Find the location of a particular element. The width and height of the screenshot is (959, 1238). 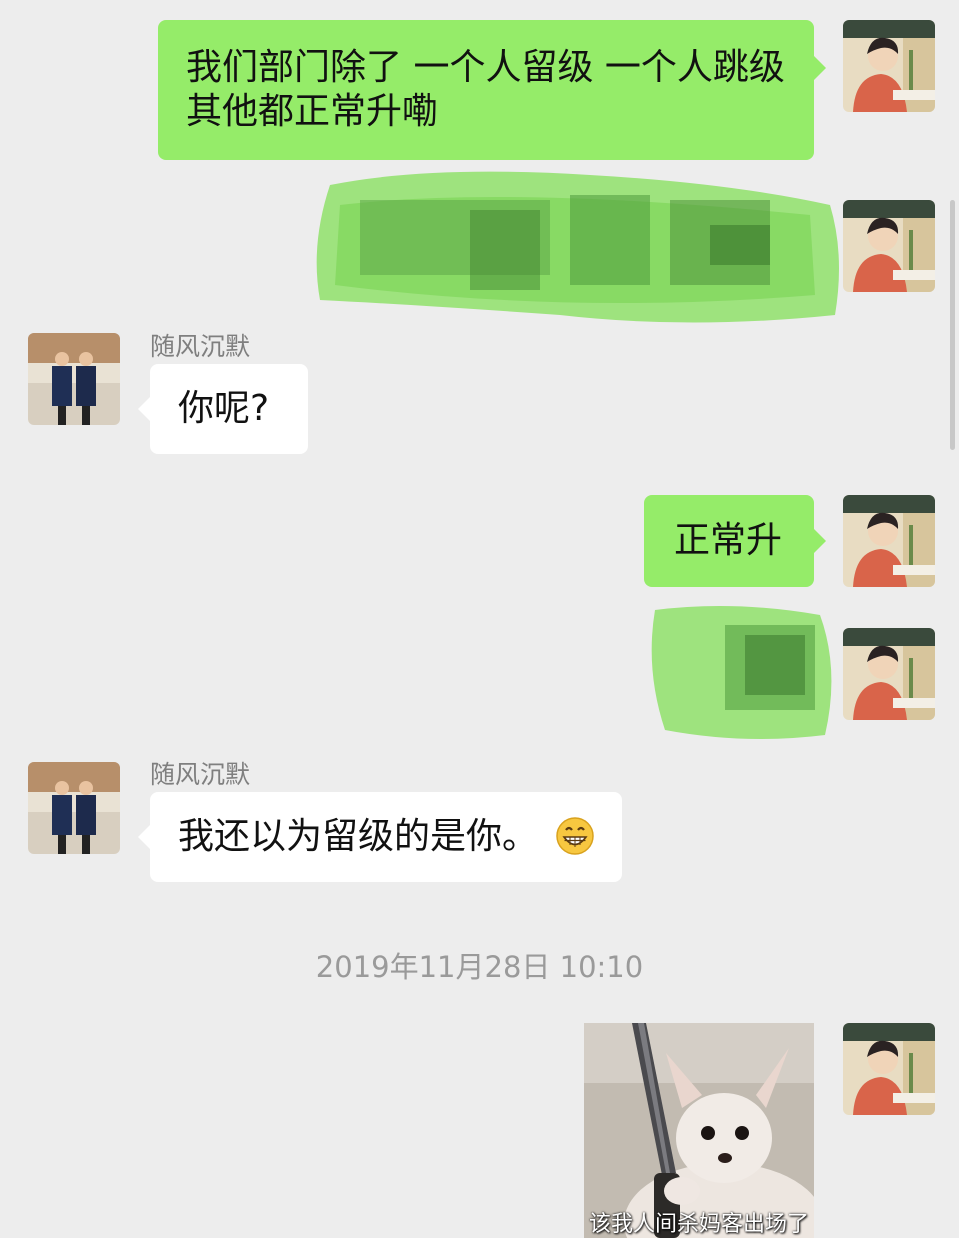

scrollbar is located at coordinates (952, 325).